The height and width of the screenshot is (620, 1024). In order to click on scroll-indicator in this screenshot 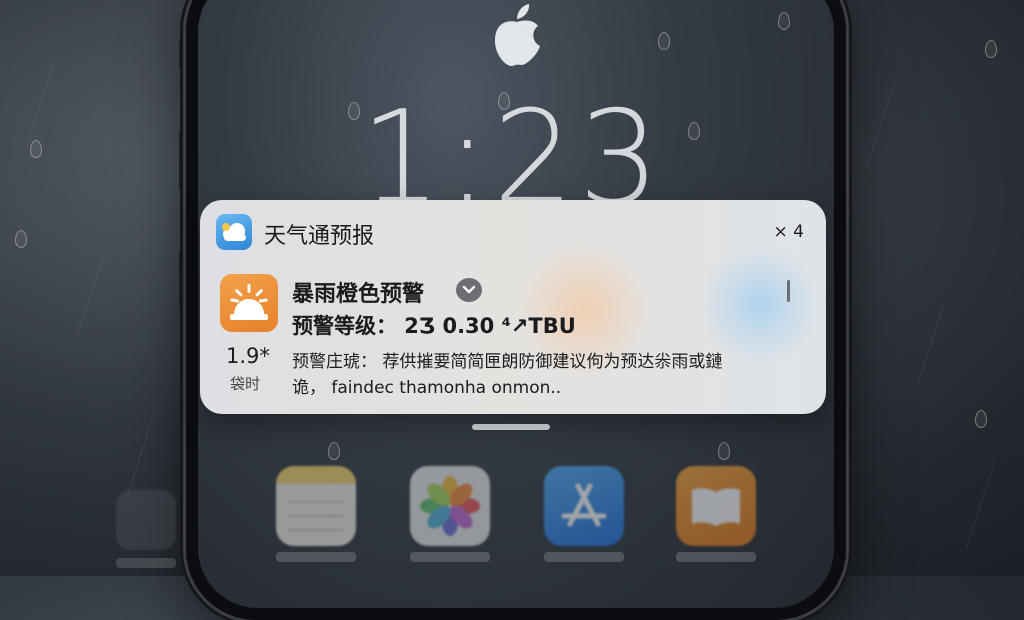, I will do `click(788, 291)`.